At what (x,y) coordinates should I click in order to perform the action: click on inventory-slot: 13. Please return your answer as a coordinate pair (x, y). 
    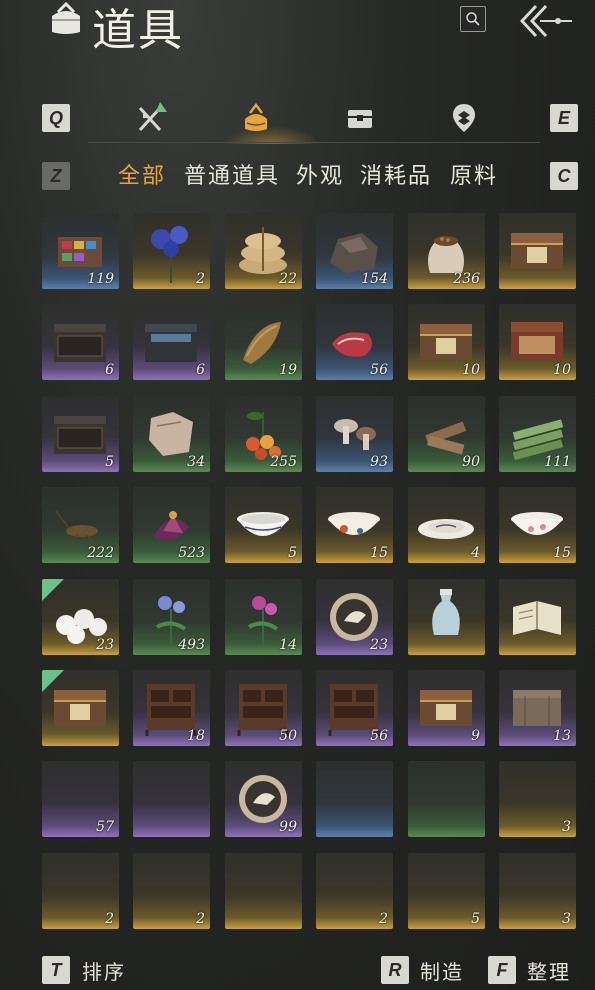
    Looking at the image, I should click on (537, 708).